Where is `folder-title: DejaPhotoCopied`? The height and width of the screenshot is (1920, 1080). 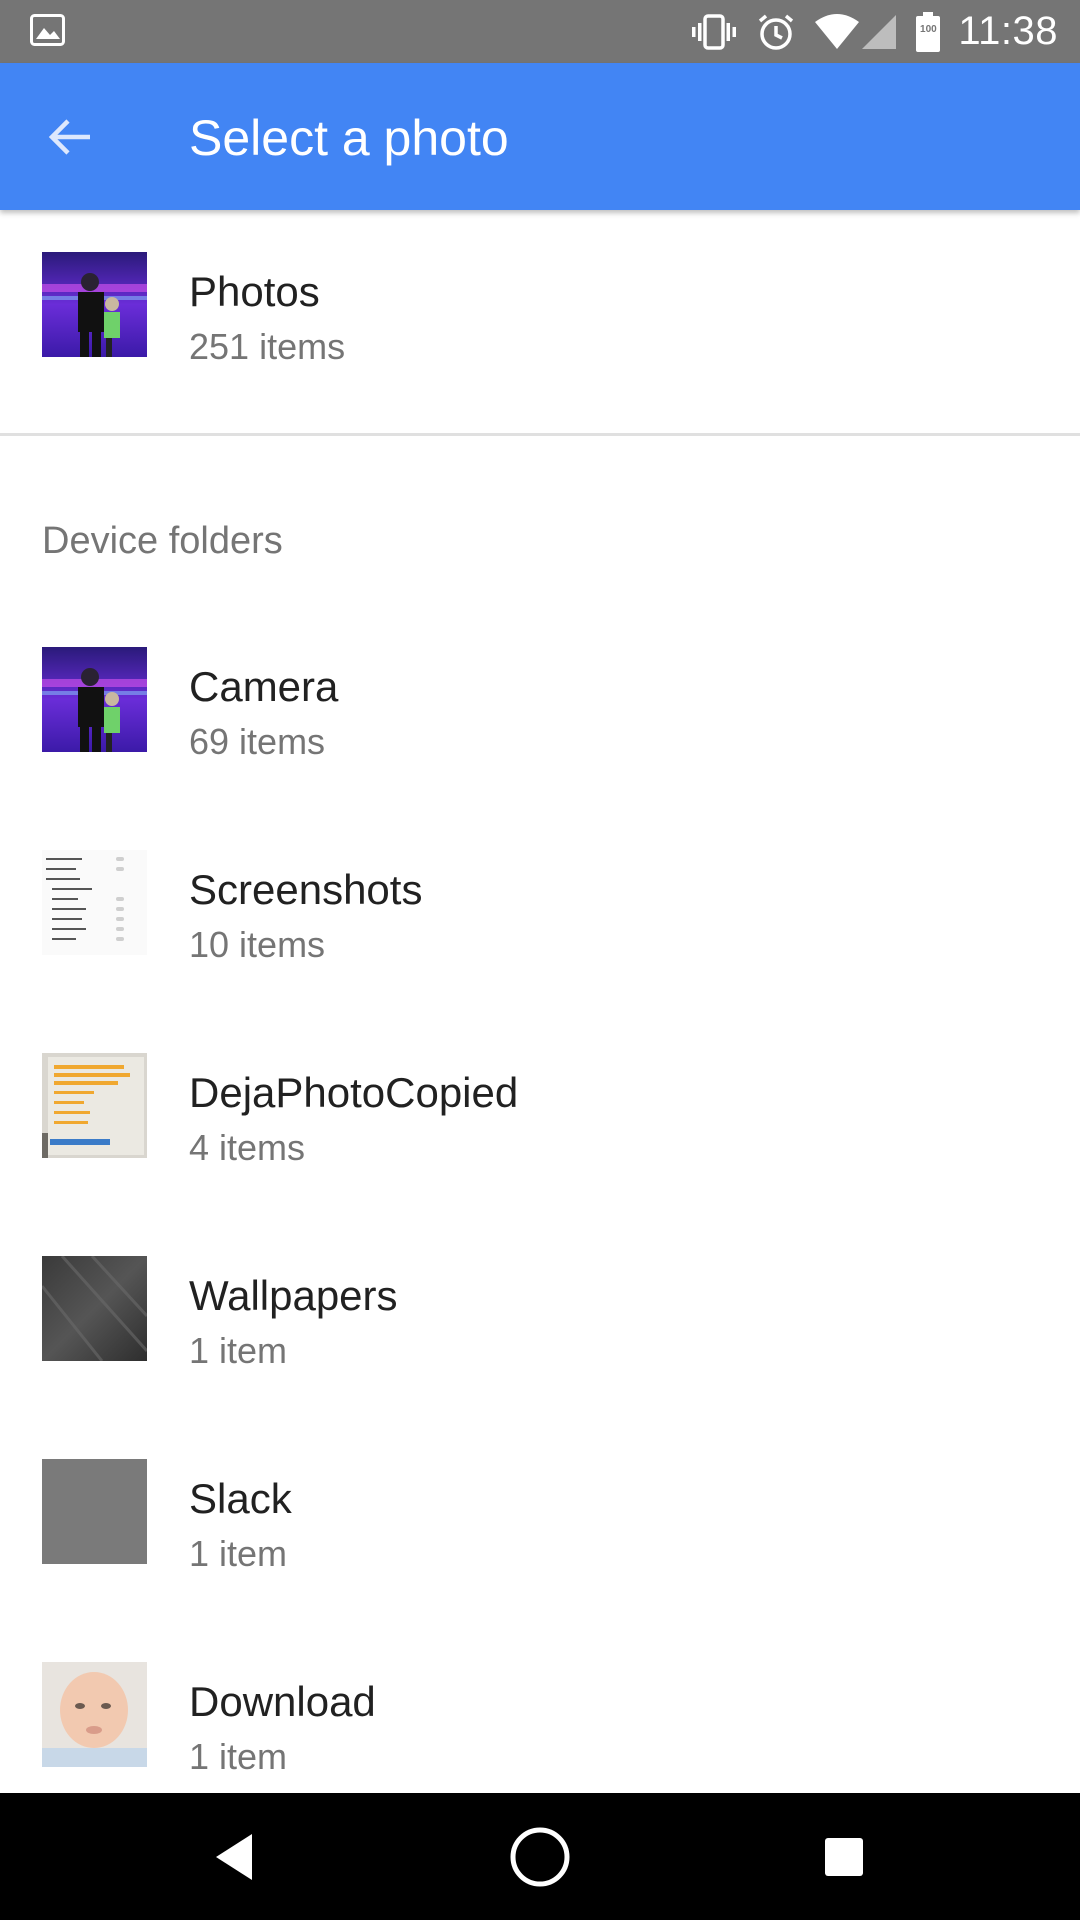 folder-title: DejaPhotoCopied is located at coordinates (354, 1092).